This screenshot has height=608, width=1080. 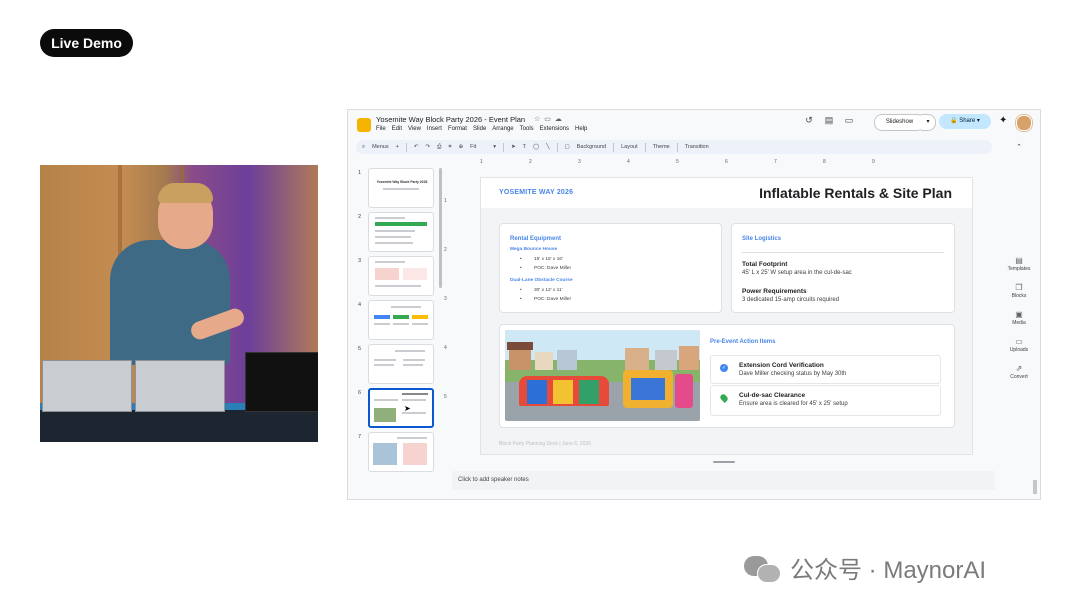 What do you see at coordinates (170, 302) in the screenshot?
I see `presenter-figure` at bounding box center [170, 302].